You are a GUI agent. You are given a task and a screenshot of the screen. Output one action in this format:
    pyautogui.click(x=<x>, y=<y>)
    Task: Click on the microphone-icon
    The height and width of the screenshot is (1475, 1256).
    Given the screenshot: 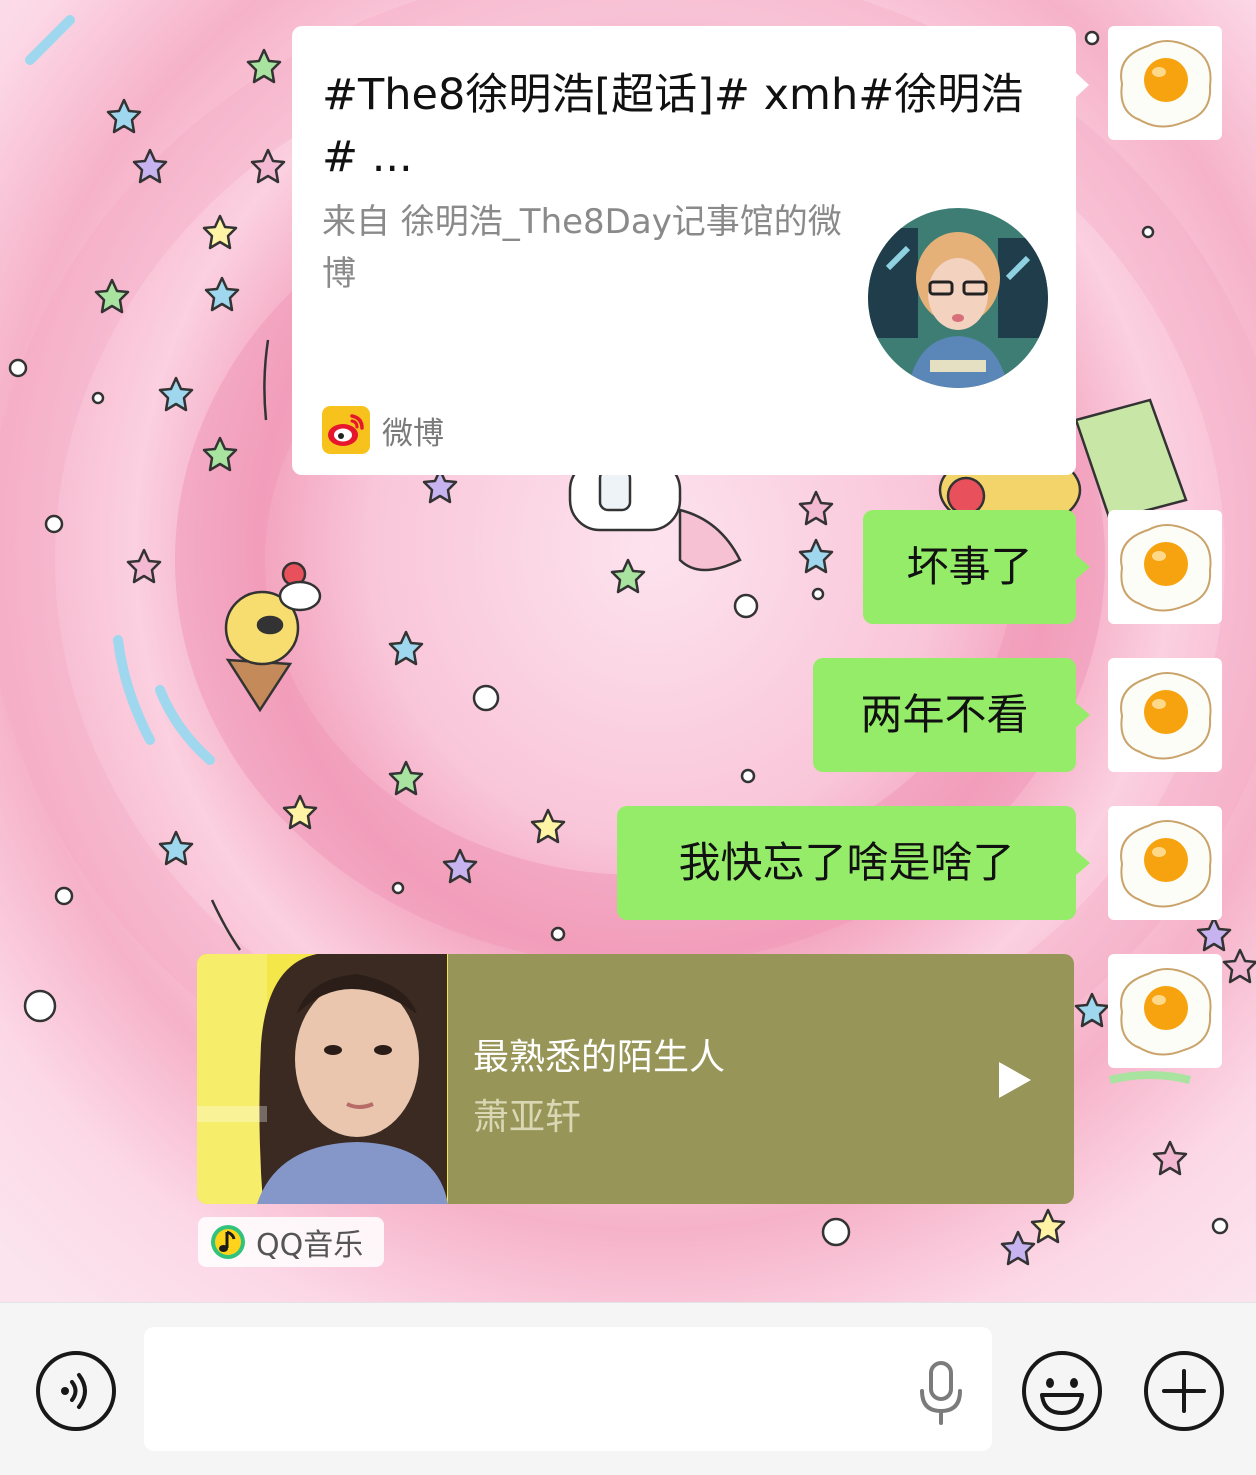 What is the action you would take?
    pyautogui.click(x=941, y=1393)
    